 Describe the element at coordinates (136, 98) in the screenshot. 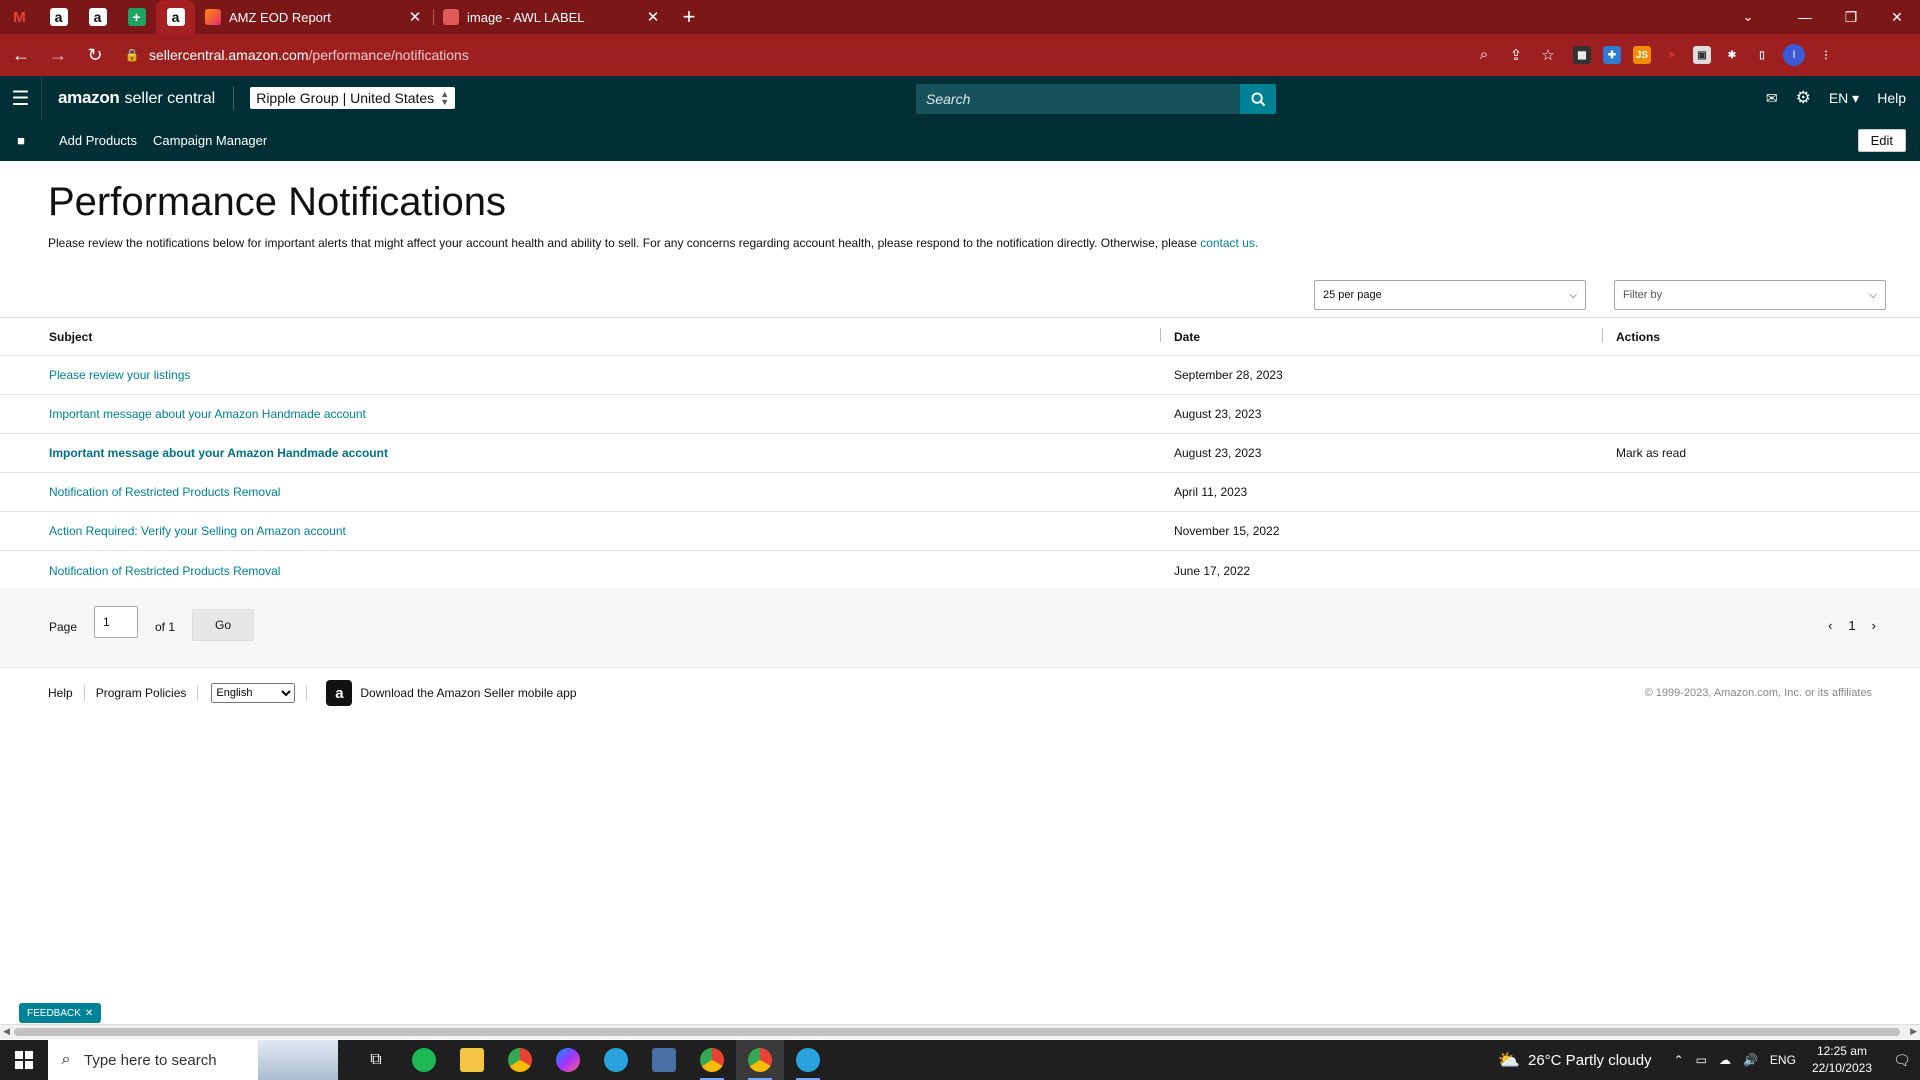

I see `seller-central-logo: amazon seller central` at that location.